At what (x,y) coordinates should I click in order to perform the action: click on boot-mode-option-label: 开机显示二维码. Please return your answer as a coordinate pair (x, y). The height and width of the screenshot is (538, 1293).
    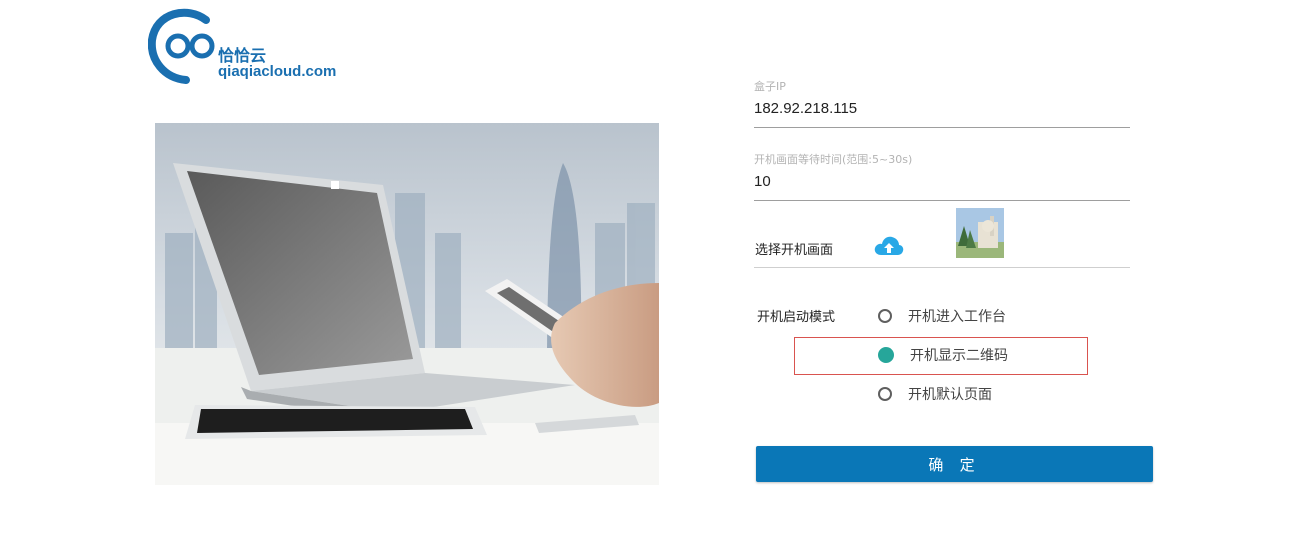
    Looking at the image, I should click on (959, 356).